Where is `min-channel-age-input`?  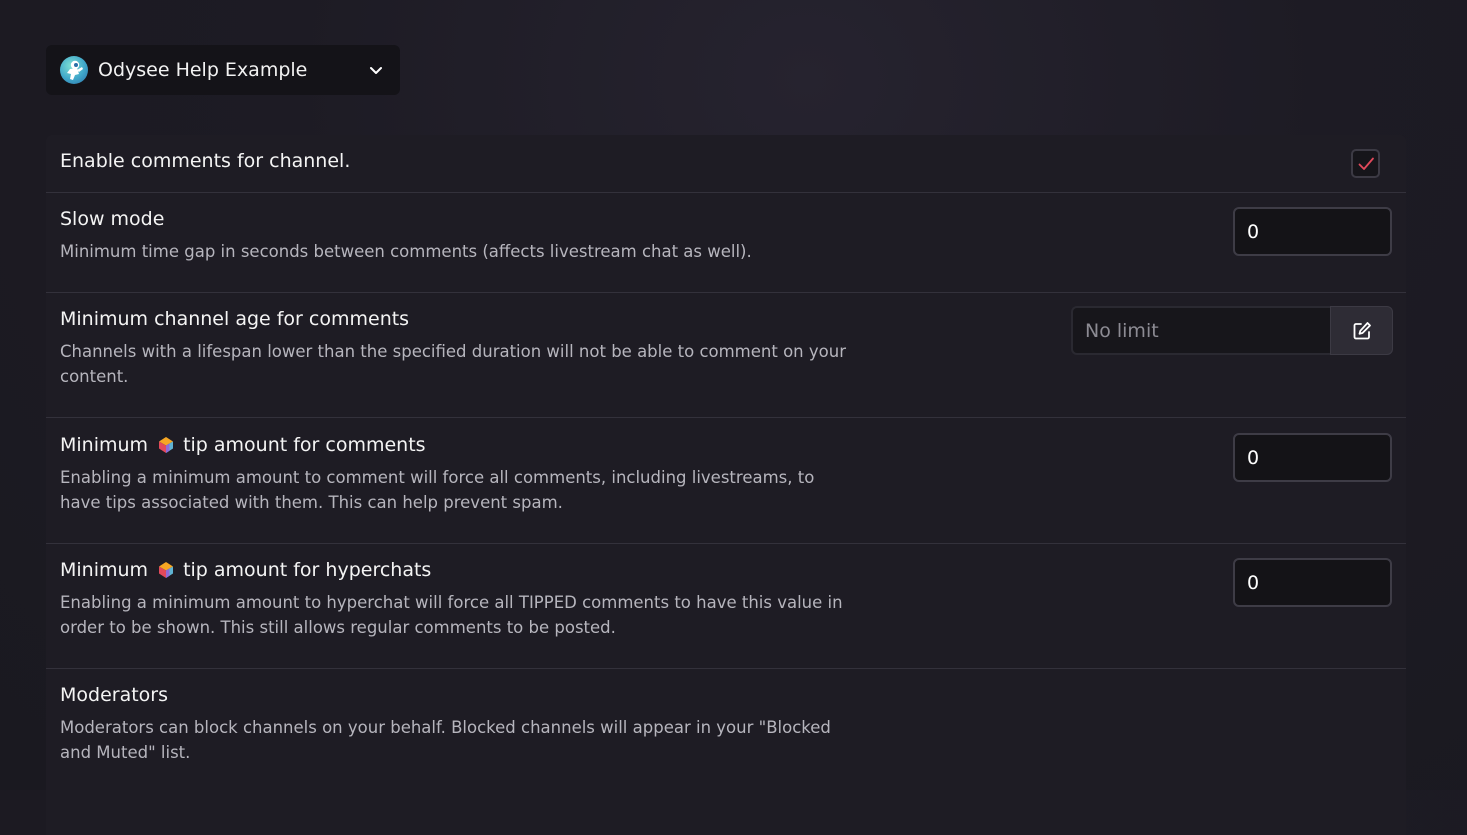
min-channel-age-input is located at coordinates (1200, 330).